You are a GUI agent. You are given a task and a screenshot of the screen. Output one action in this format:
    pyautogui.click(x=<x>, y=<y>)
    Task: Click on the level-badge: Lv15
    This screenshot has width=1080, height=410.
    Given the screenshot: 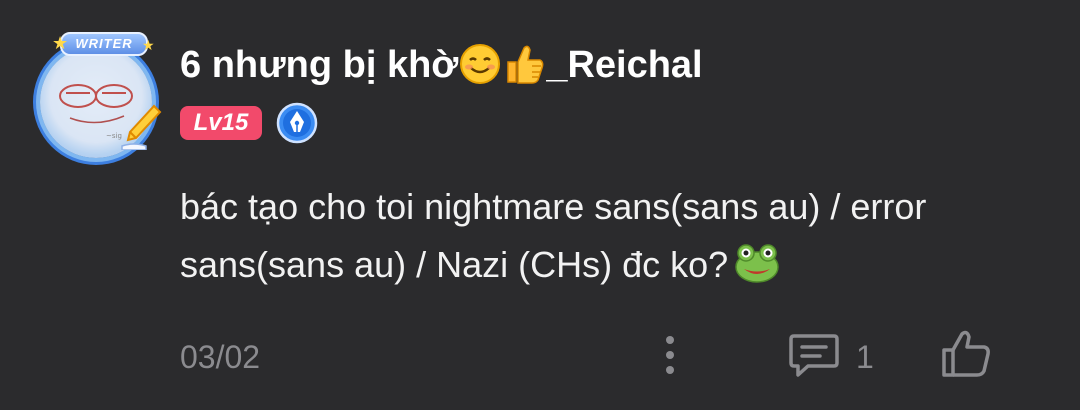 What is the action you would take?
    pyautogui.click(x=221, y=123)
    